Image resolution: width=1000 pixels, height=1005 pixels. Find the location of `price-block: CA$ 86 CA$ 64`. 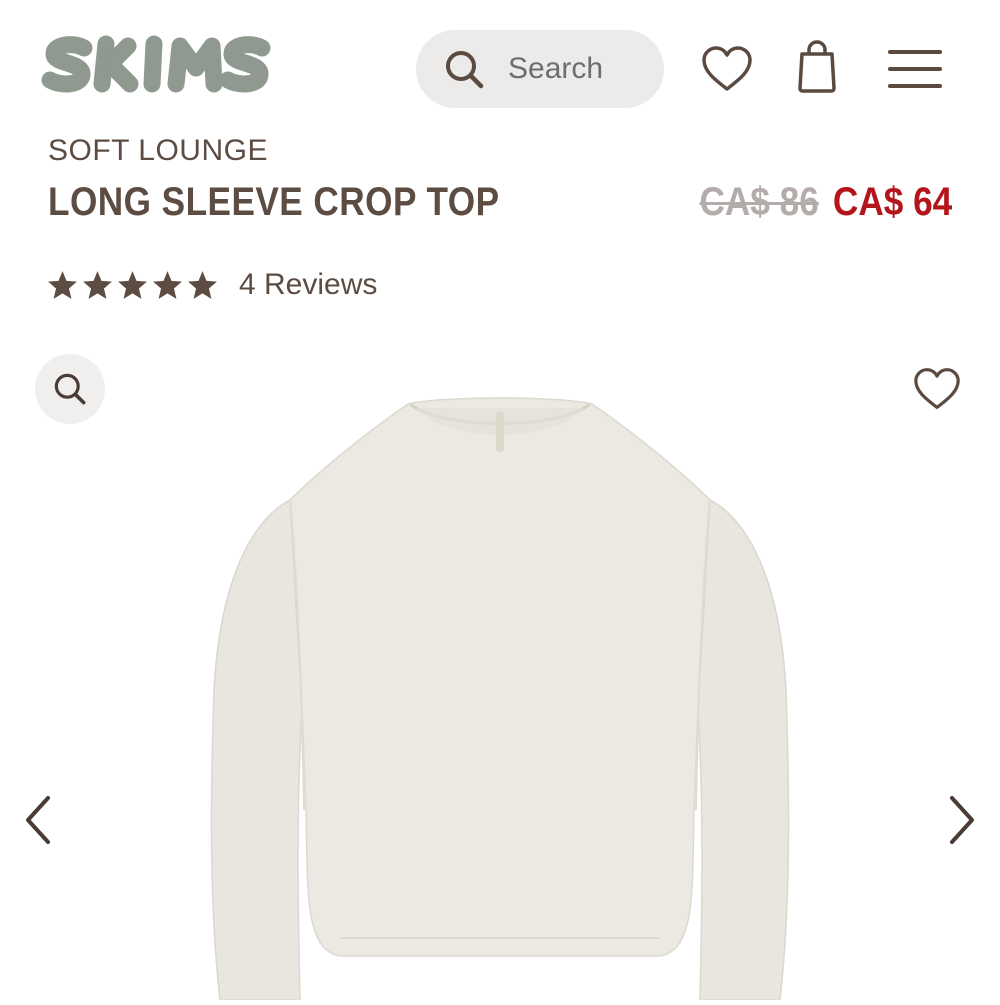

price-block: CA$ 86 CA$ 64 is located at coordinates (825, 202).